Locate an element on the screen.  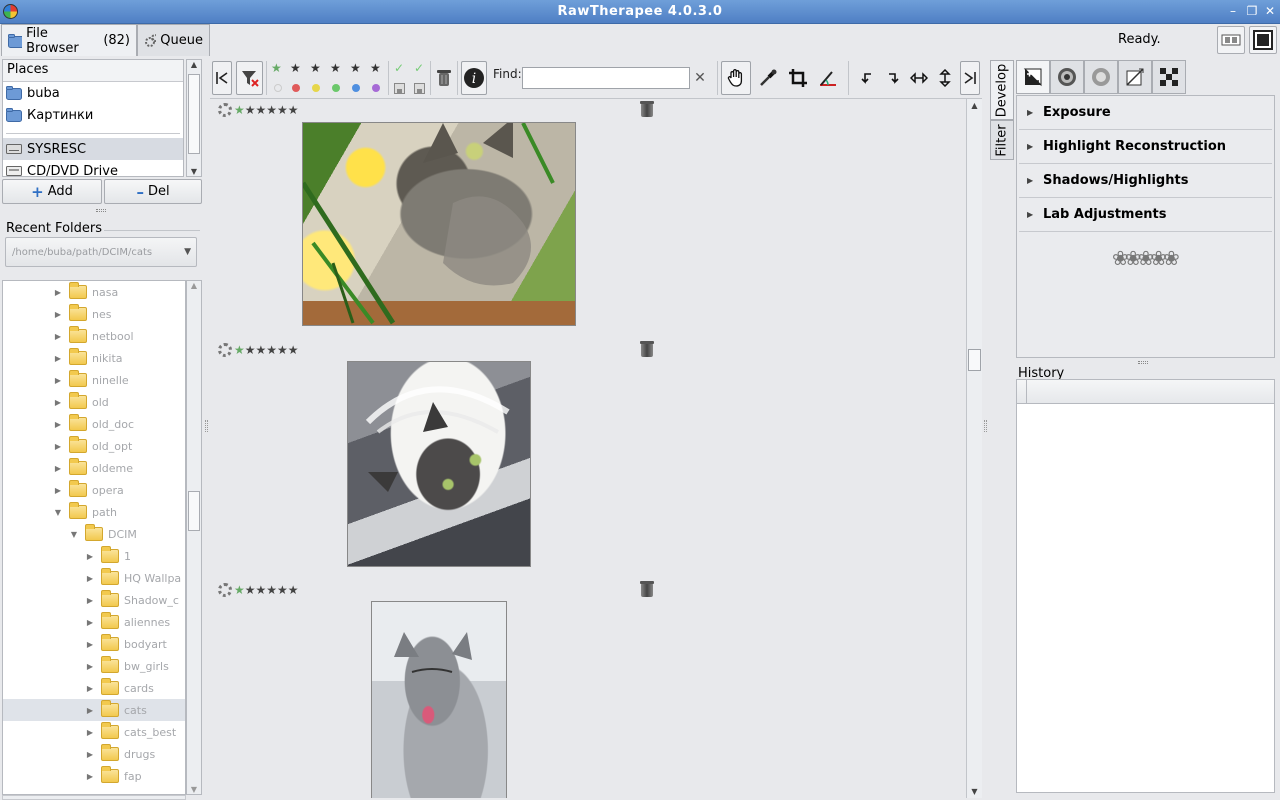
raw-tab-icon is located at coordinates (1169, 77).